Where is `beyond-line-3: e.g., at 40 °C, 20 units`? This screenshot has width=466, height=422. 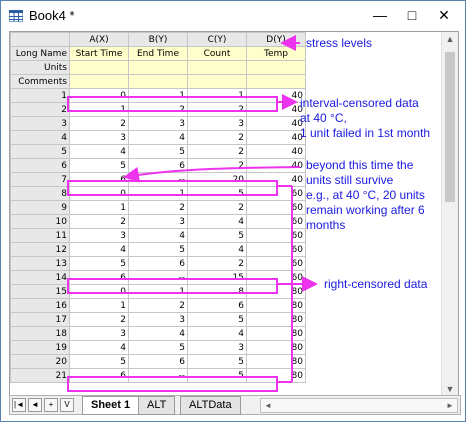
beyond-line-3: e.g., at 40 °C, 20 units is located at coordinates (365, 195).